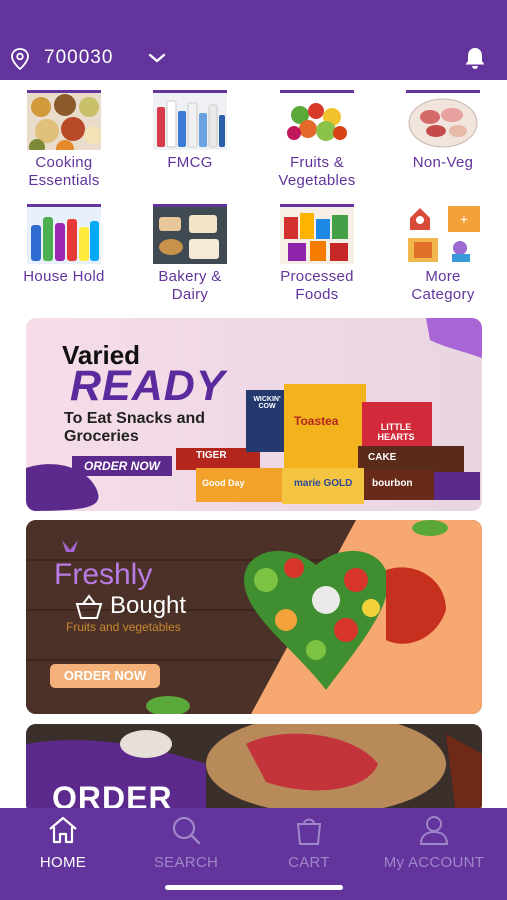  What do you see at coordinates (64, 276) in the screenshot?
I see `category-label: House Hold` at bounding box center [64, 276].